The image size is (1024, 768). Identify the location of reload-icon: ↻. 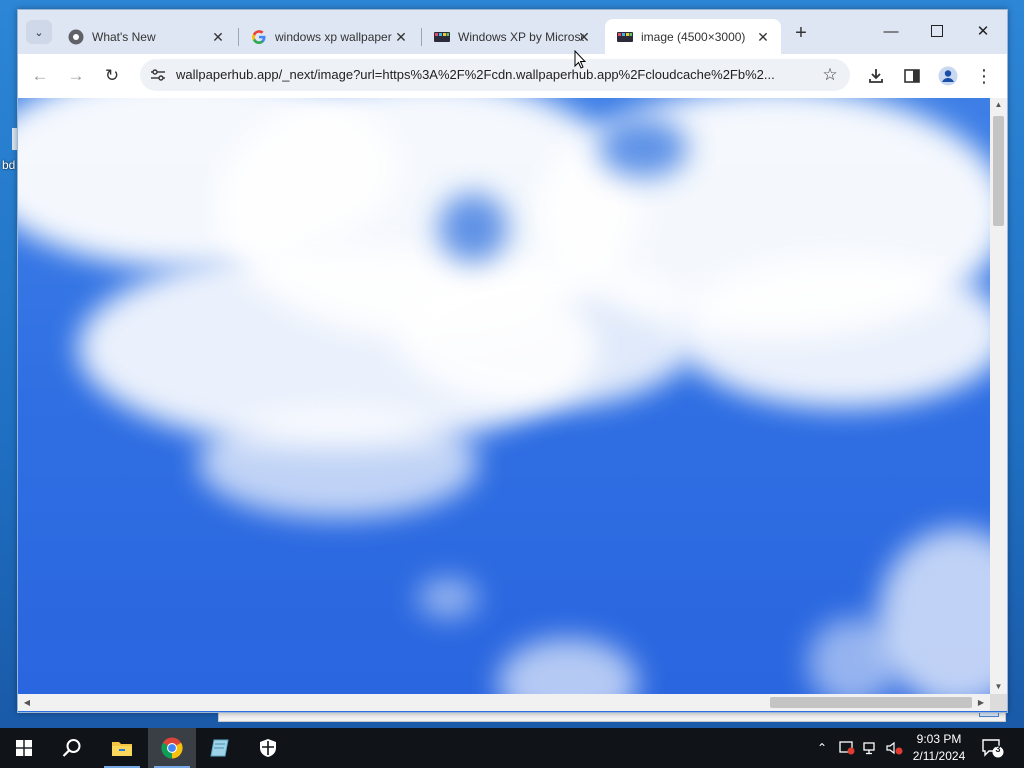
(112, 75).